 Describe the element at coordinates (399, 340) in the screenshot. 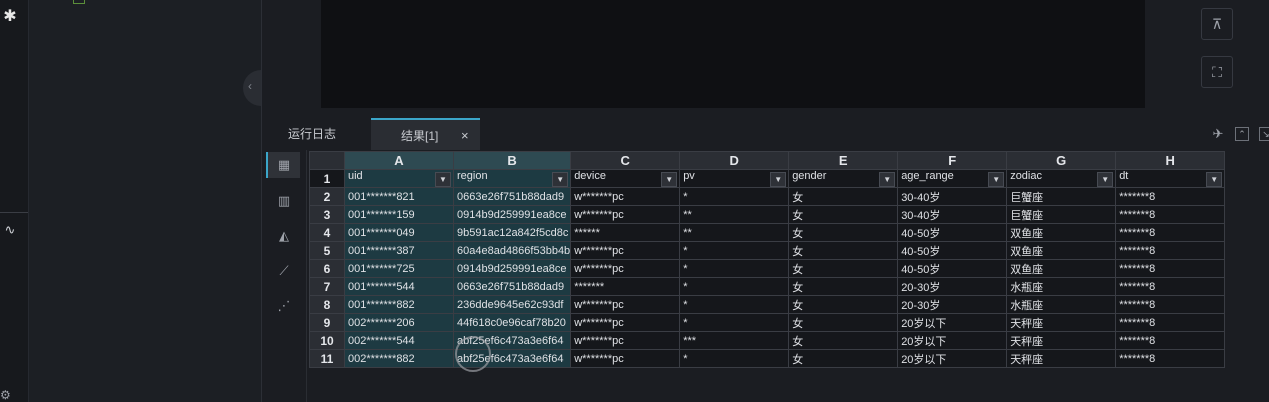

I see `table-cell: 002*******544` at that location.